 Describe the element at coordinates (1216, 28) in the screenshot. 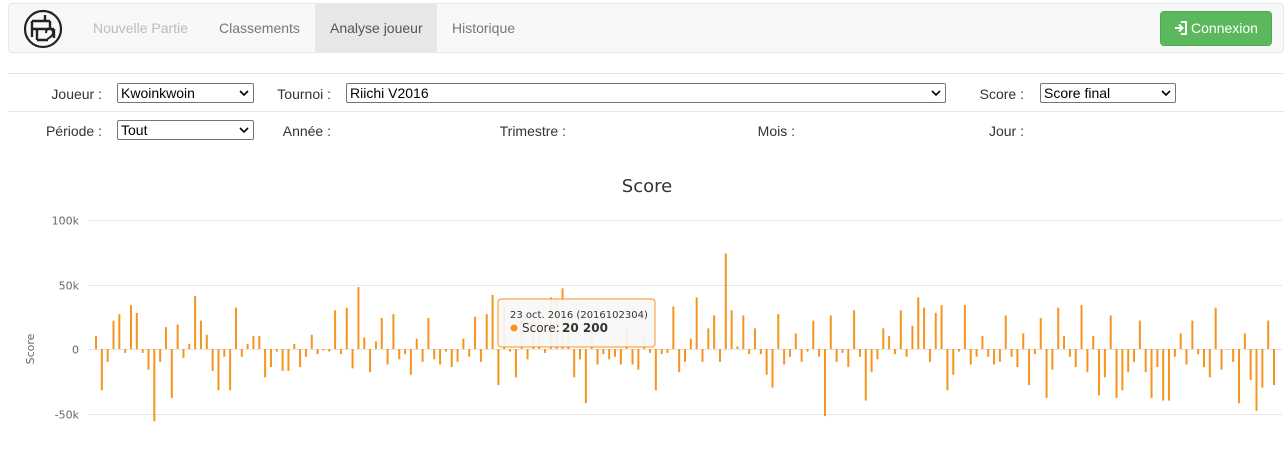

I see `login-button: Connexion` at that location.